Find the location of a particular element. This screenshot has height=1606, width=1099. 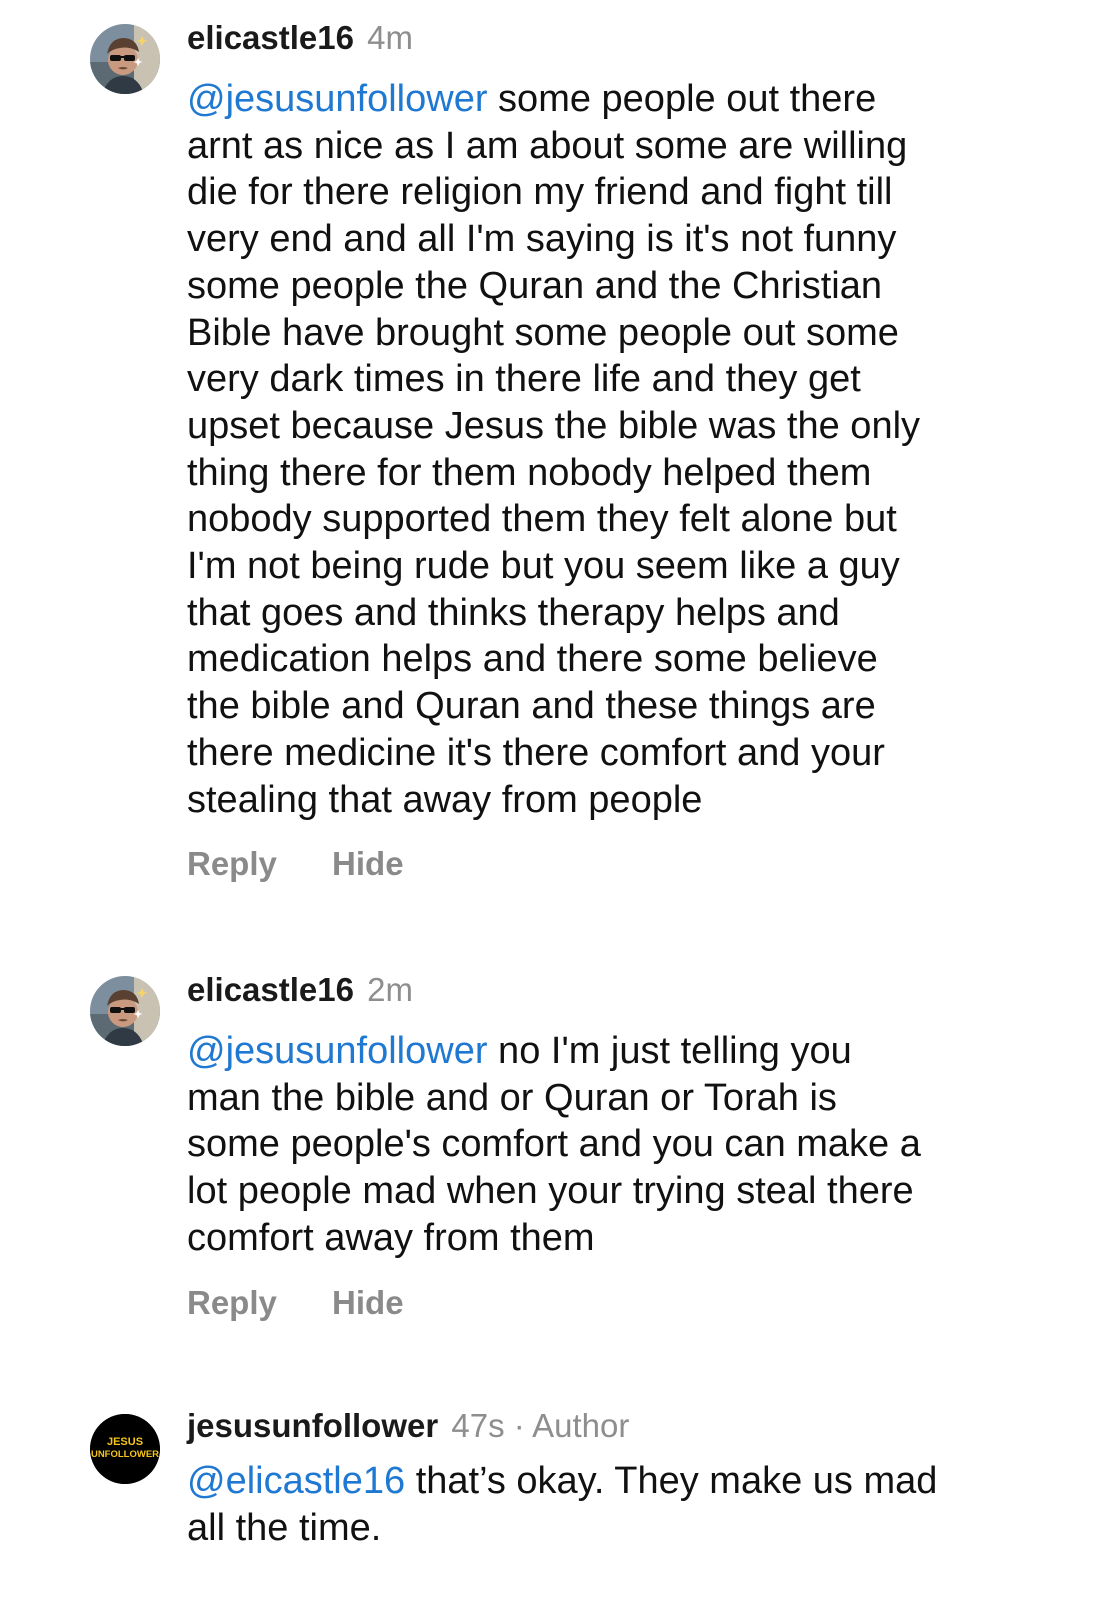

comment-meta: elicastle16 4m is located at coordinates (607, 38).